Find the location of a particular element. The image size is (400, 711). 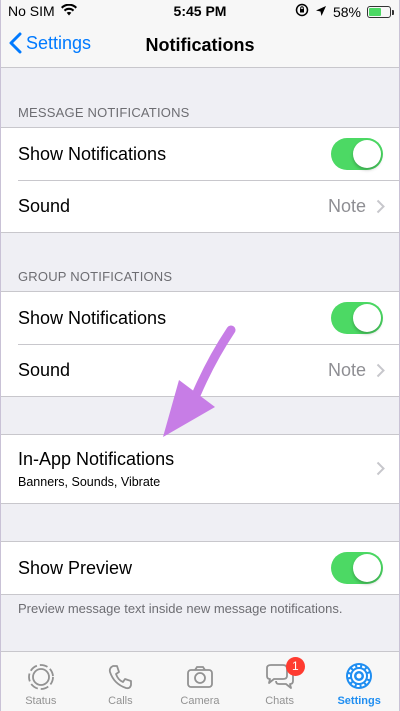

in-app-title: In-App Notifications is located at coordinates (96, 459).